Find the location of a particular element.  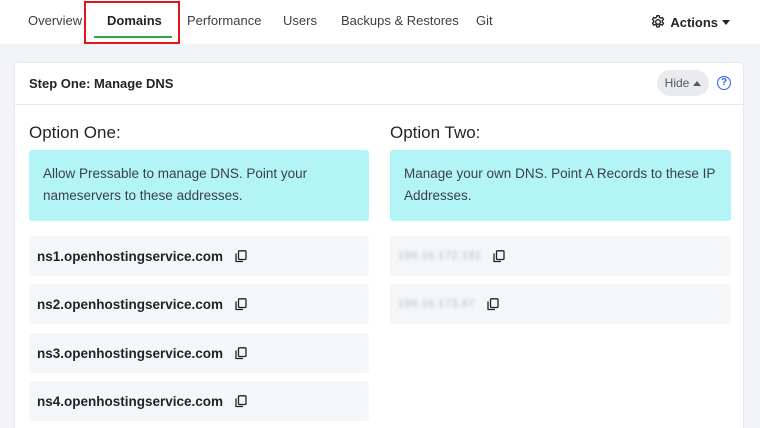

nameserver-row: ns1.openhostingservice.com is located at coordinates (199, 256).